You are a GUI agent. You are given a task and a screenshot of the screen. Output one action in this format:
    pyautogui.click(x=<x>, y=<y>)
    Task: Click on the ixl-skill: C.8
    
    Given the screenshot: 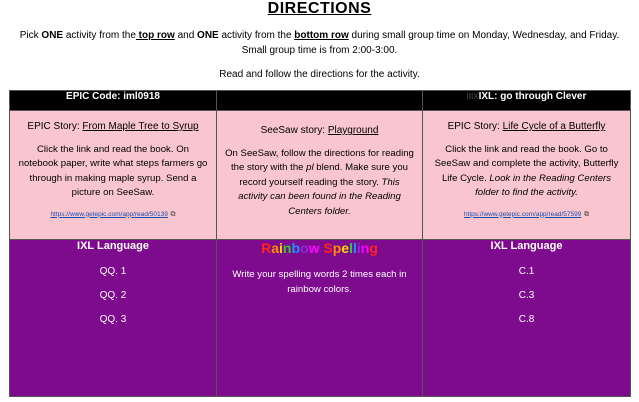 What is the action you would take?
    pyautogui.click(x=526, y=319)
    